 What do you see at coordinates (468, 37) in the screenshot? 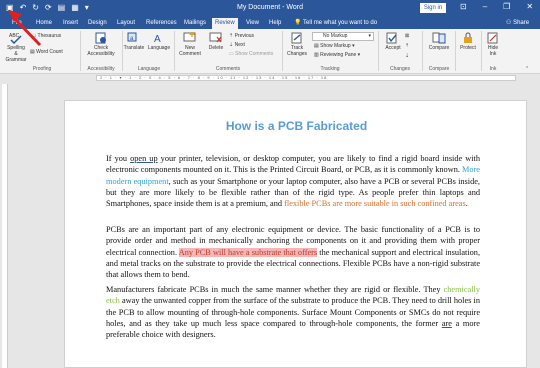
I see `lock-icon` at bounding box center [468, 37].